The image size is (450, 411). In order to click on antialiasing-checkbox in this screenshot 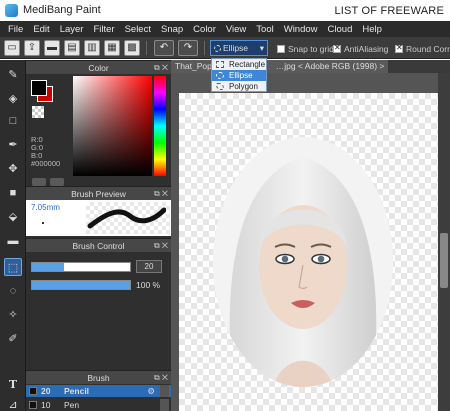, I will do `click(337, 48)`.